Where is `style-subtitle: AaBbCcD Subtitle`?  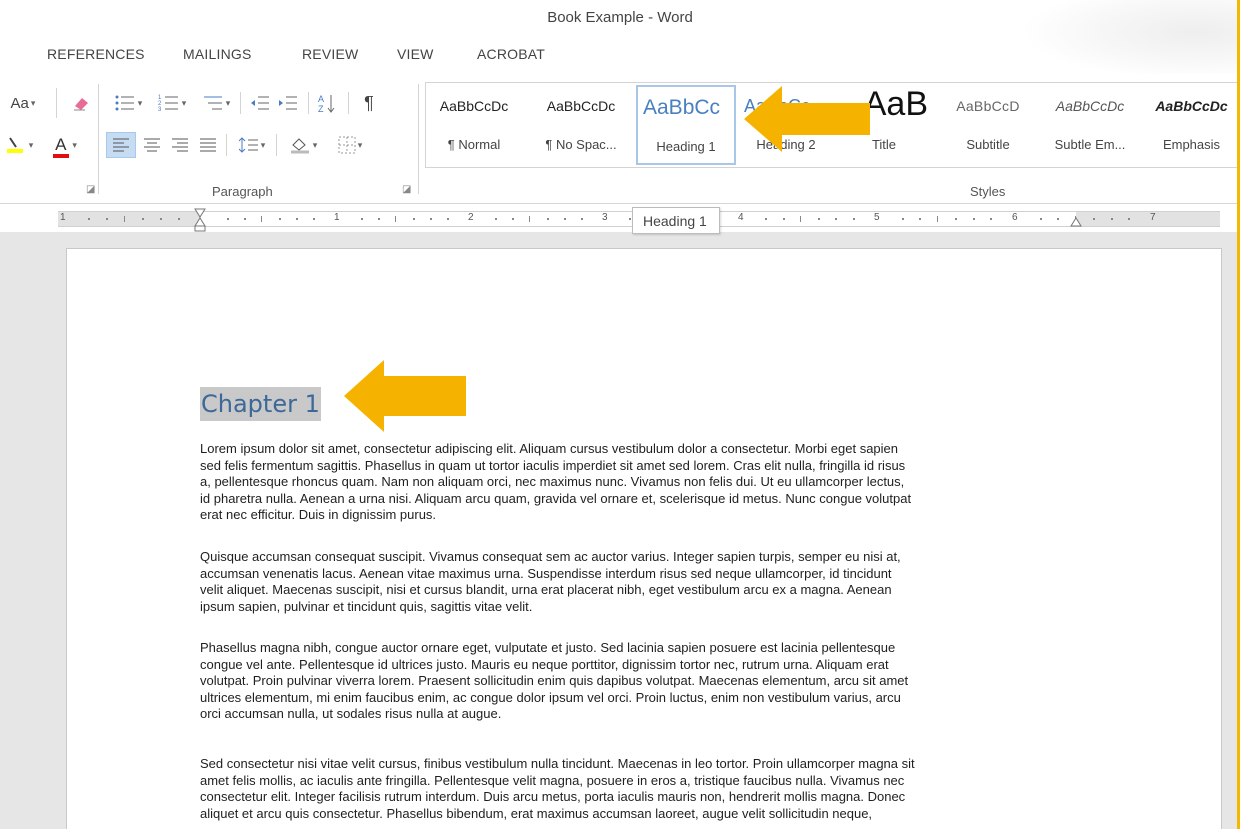 style-subtitle: AaBbCcD Subtitle is located at coordinates (988, 125).